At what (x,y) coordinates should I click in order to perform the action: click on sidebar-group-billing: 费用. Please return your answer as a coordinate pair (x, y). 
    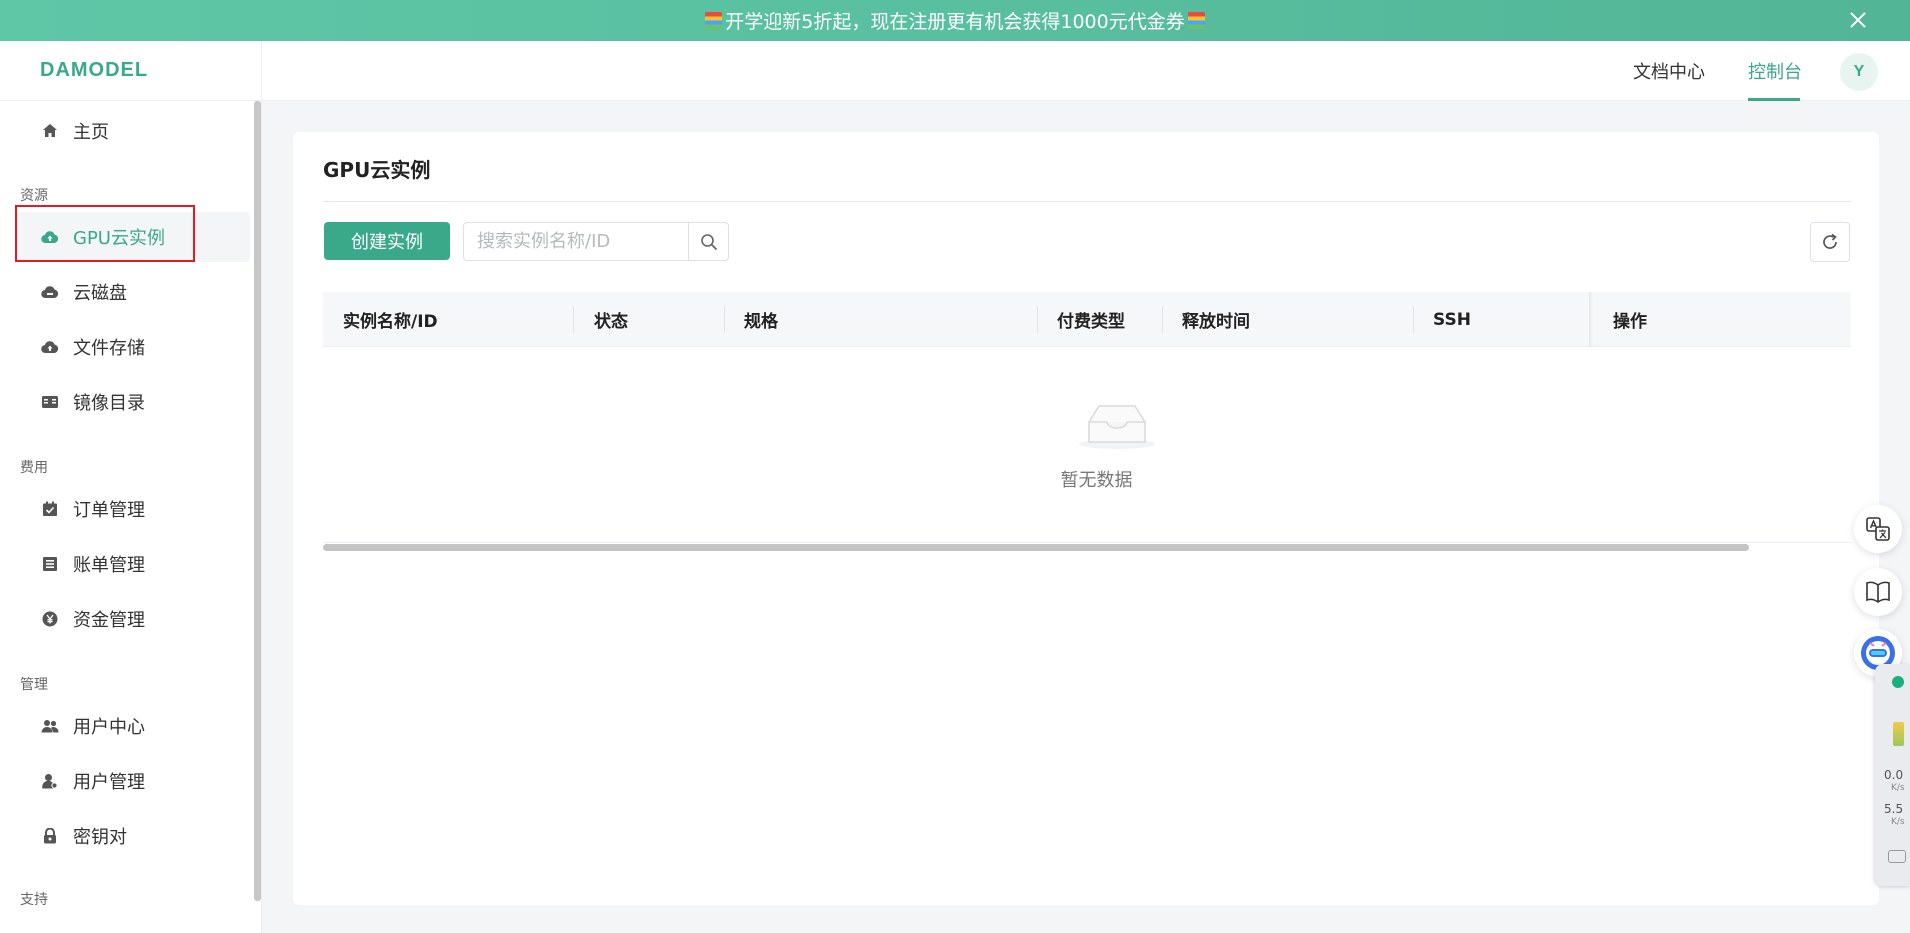
    Looking at the image, I should click on (34, 468).